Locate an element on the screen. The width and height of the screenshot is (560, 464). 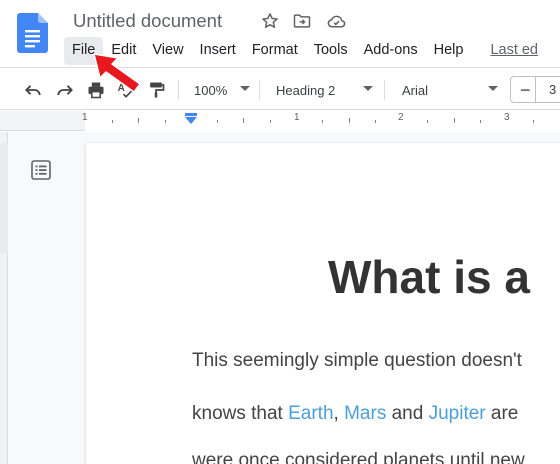
cloud-saved-icon is located at coordinates (336, 21).